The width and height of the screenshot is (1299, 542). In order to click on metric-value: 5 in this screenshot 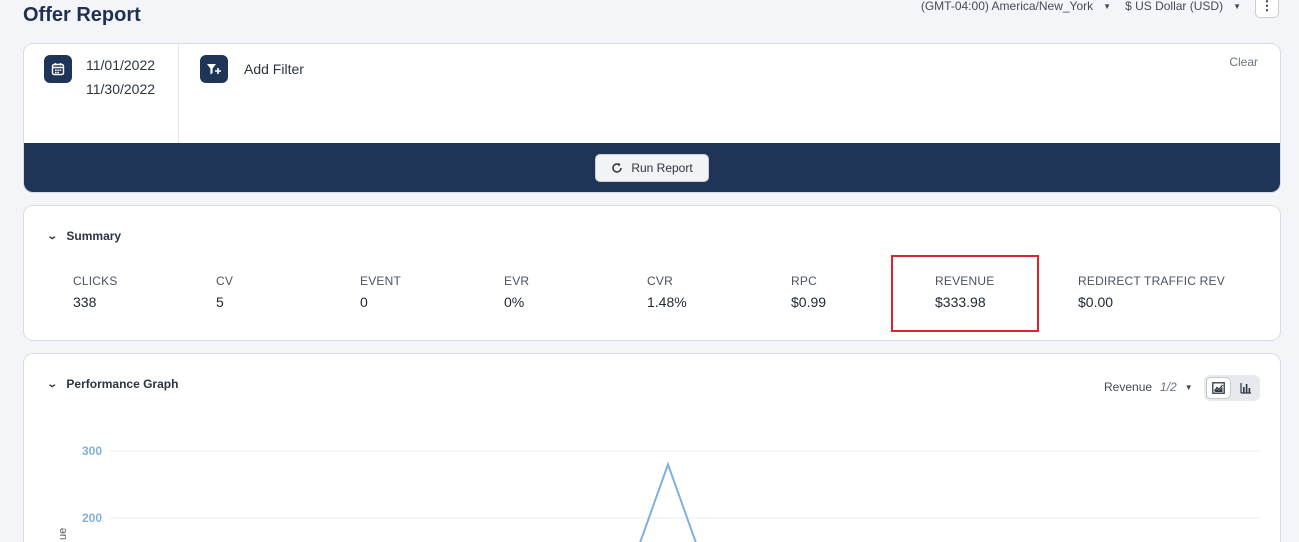, I will do `click(220, 302)`.